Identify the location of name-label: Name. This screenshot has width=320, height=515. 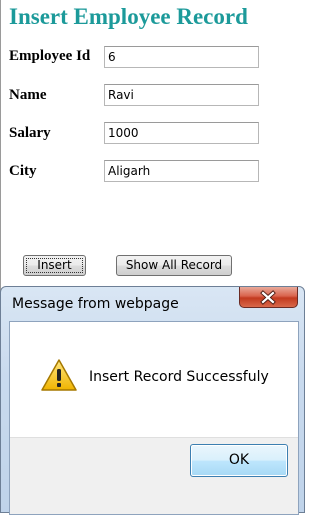
(28, 95).